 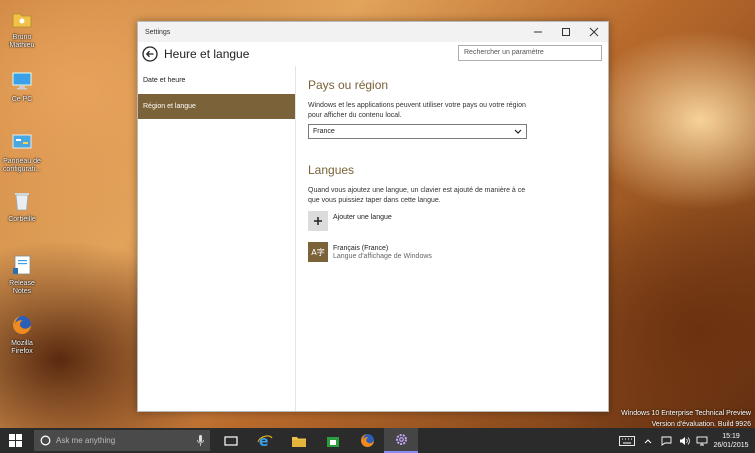 I want to click on settings-header: Heure et langue Rechercher un paramètre, so click(x=373, y=54).